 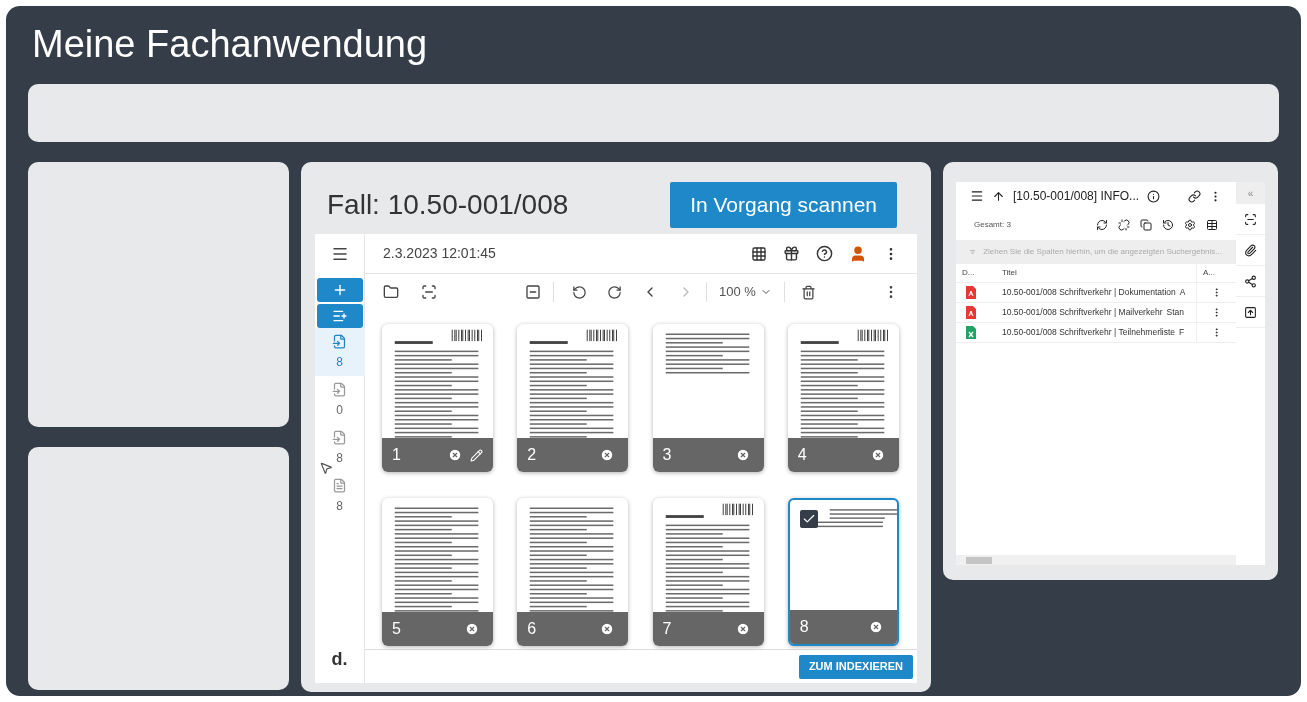 I want to click on table-icon, so click(x=1212, y=225).